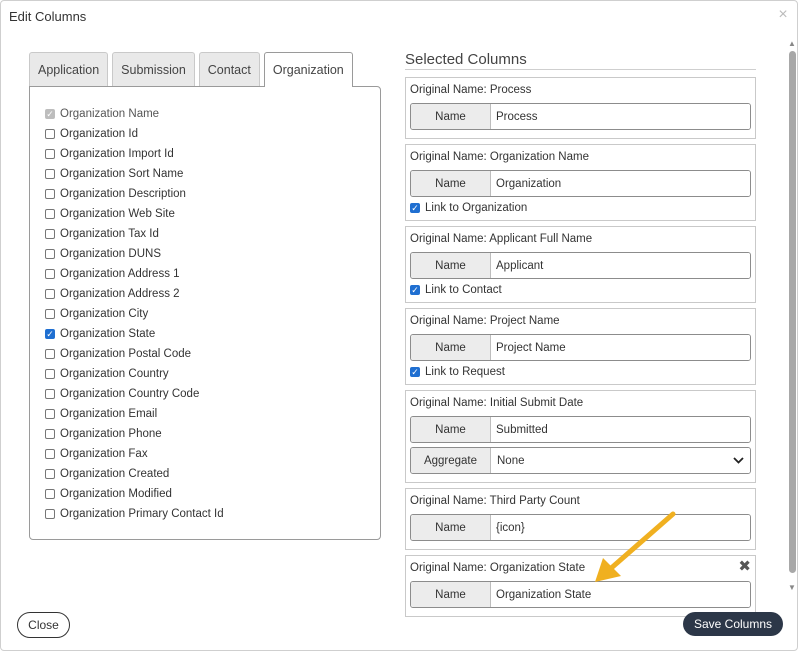 The width and height of the screenshot is (798, 651). What do you see at coordinates (466, 59) in the screenshot?
I see `selected-columns-heading: Selected Columns` at bounding box center [466, 59].